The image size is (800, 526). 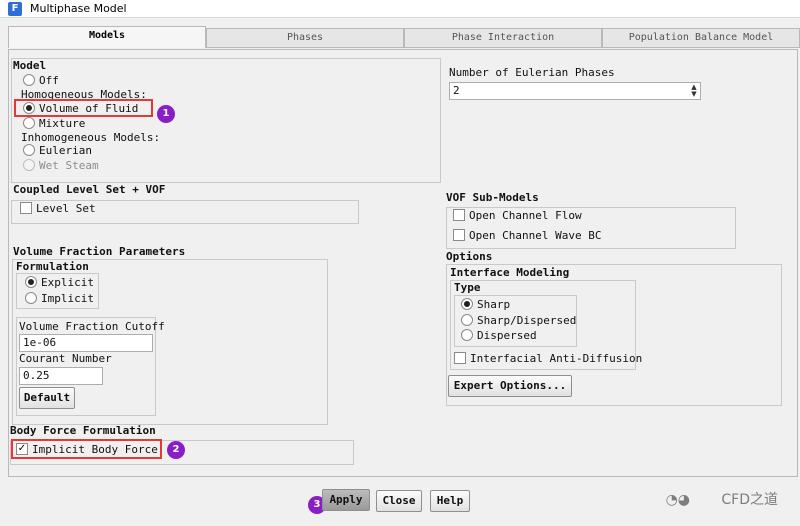 What do you see at coordinates (400, 9) in the screenshot?
I see `title-bar: F Multiphase Model` at bounding box center [400, 9].